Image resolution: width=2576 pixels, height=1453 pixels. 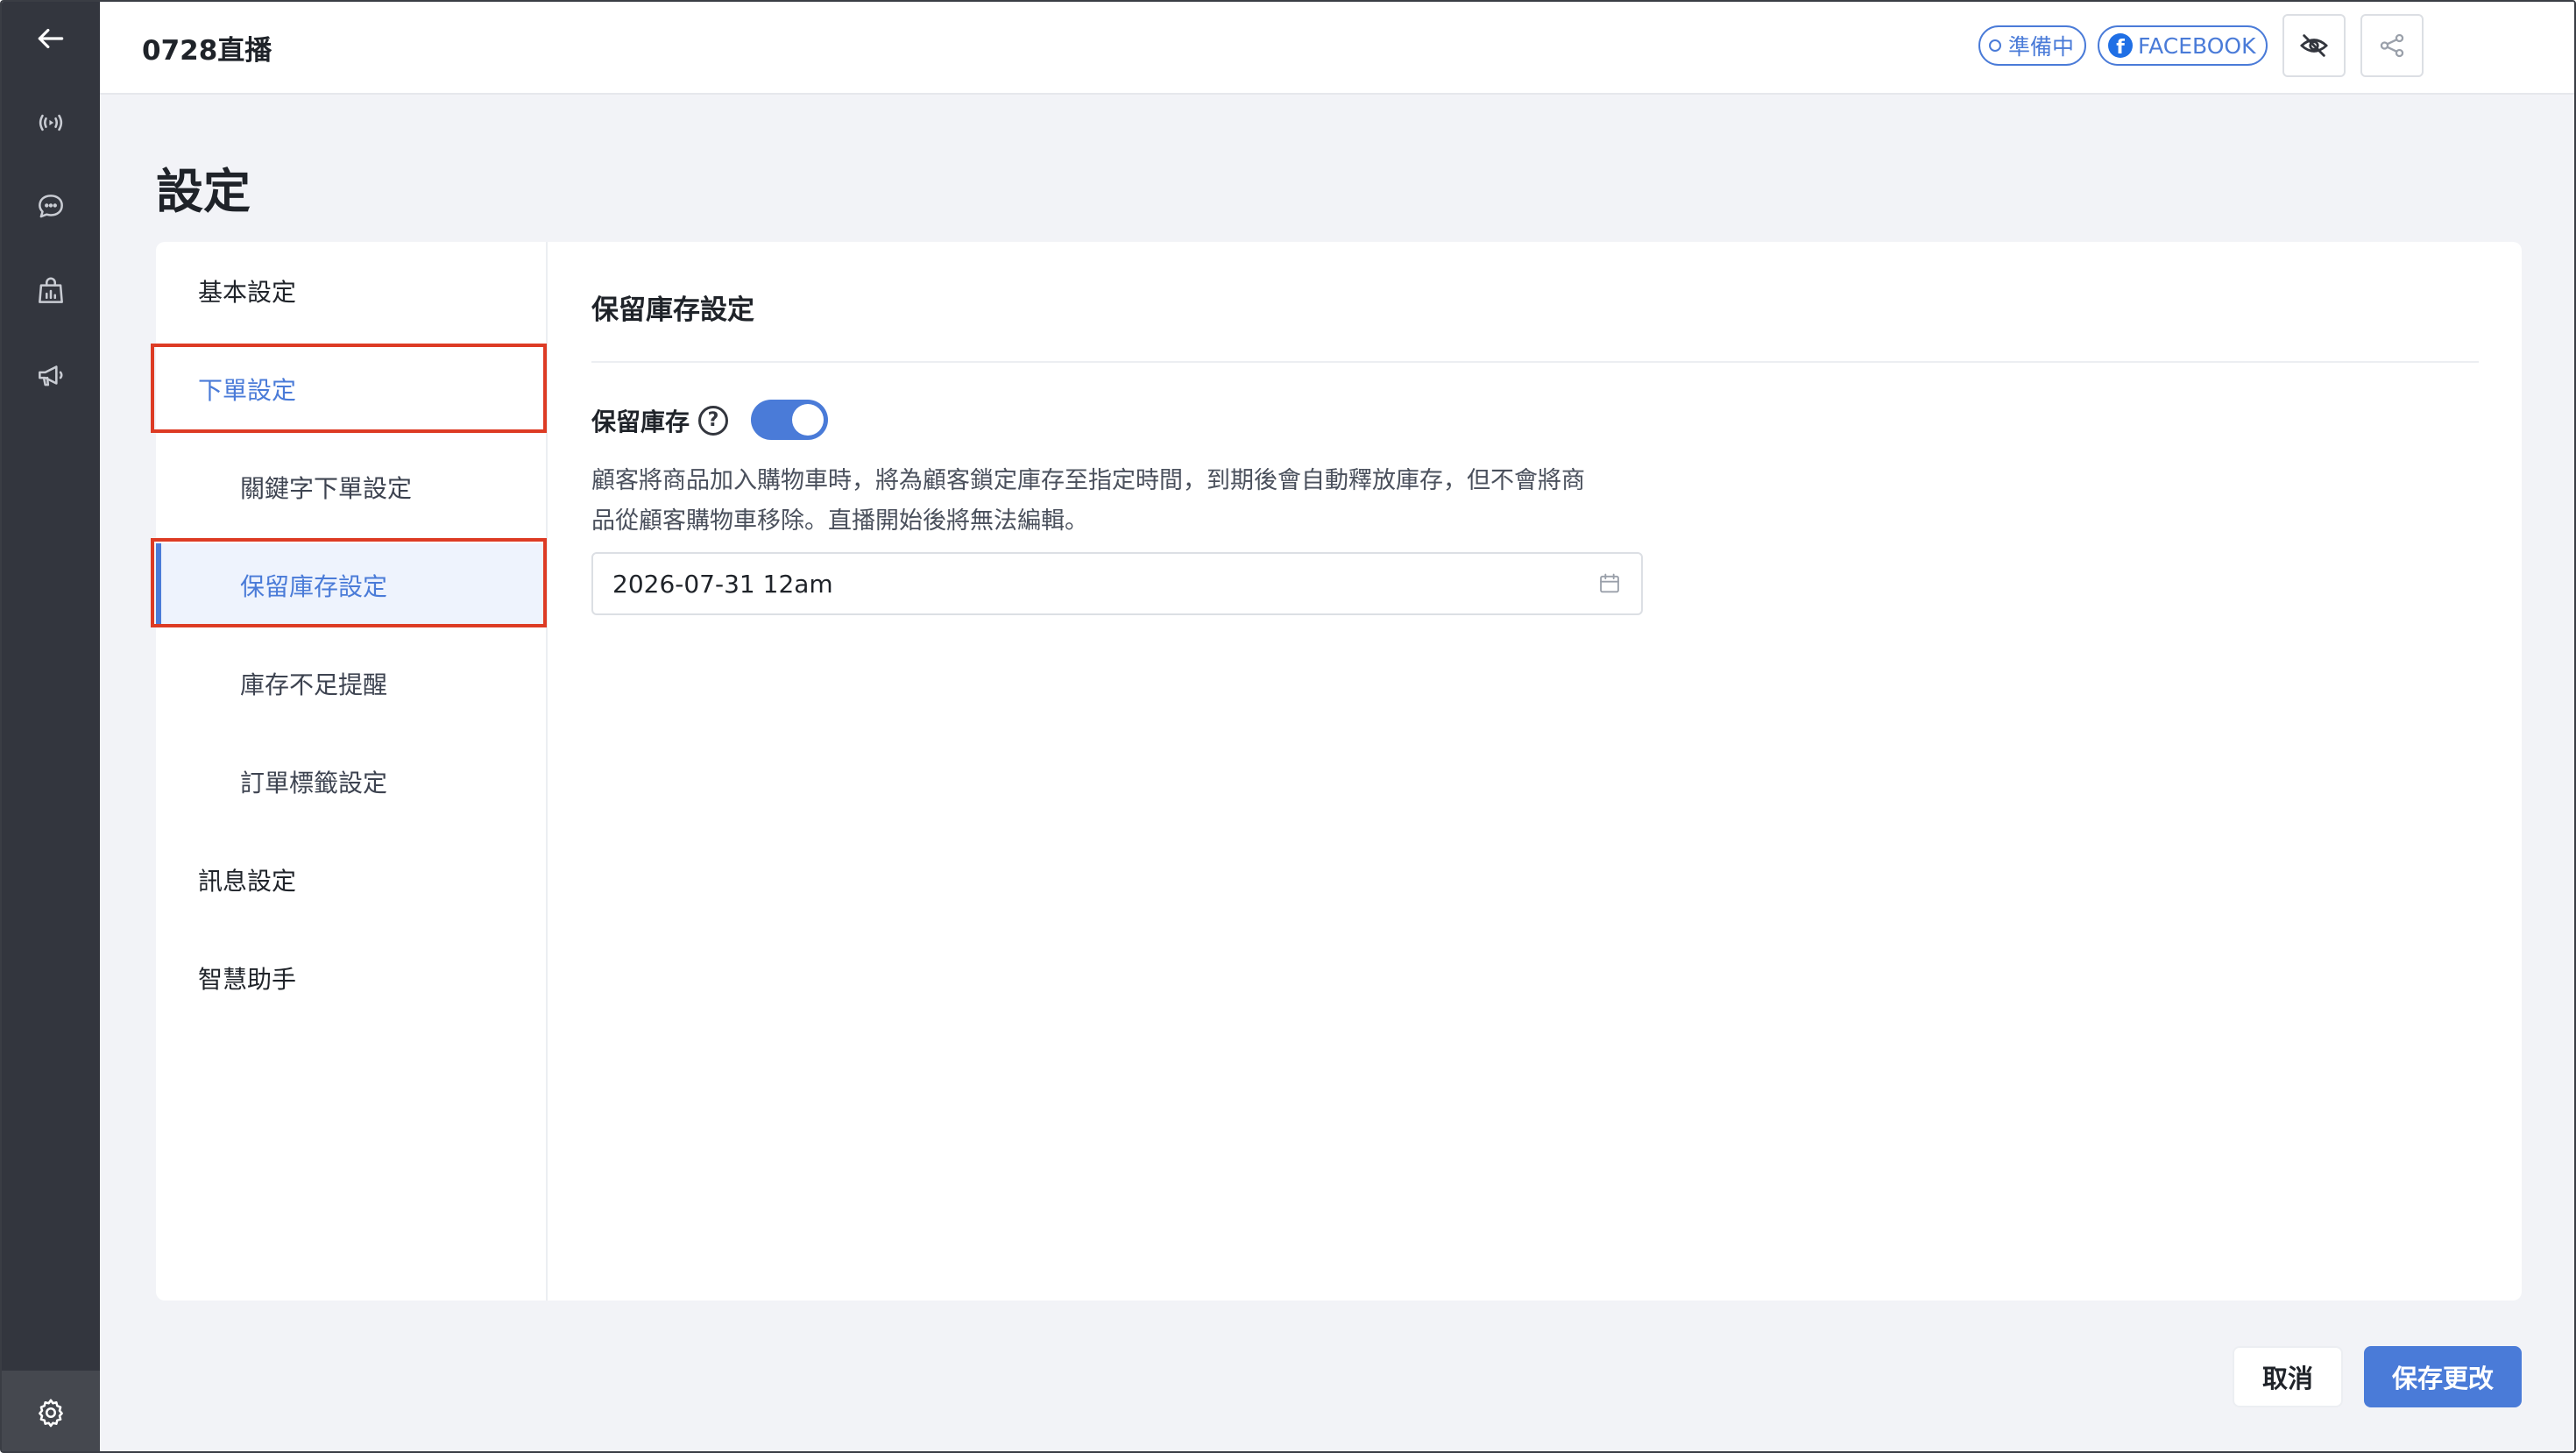 What do you see at coordinates (203, 191) in the screenshot?
I see `page-title: 設定` at bounding box center [203, 191].